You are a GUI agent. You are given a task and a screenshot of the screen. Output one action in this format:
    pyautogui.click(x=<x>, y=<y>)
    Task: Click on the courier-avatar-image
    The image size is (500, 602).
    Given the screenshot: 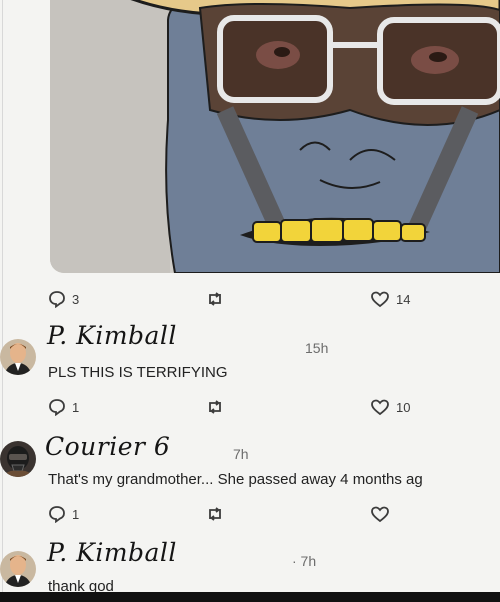 What is the action you would take?
    pyautogui.click(x=18, y=459)
    